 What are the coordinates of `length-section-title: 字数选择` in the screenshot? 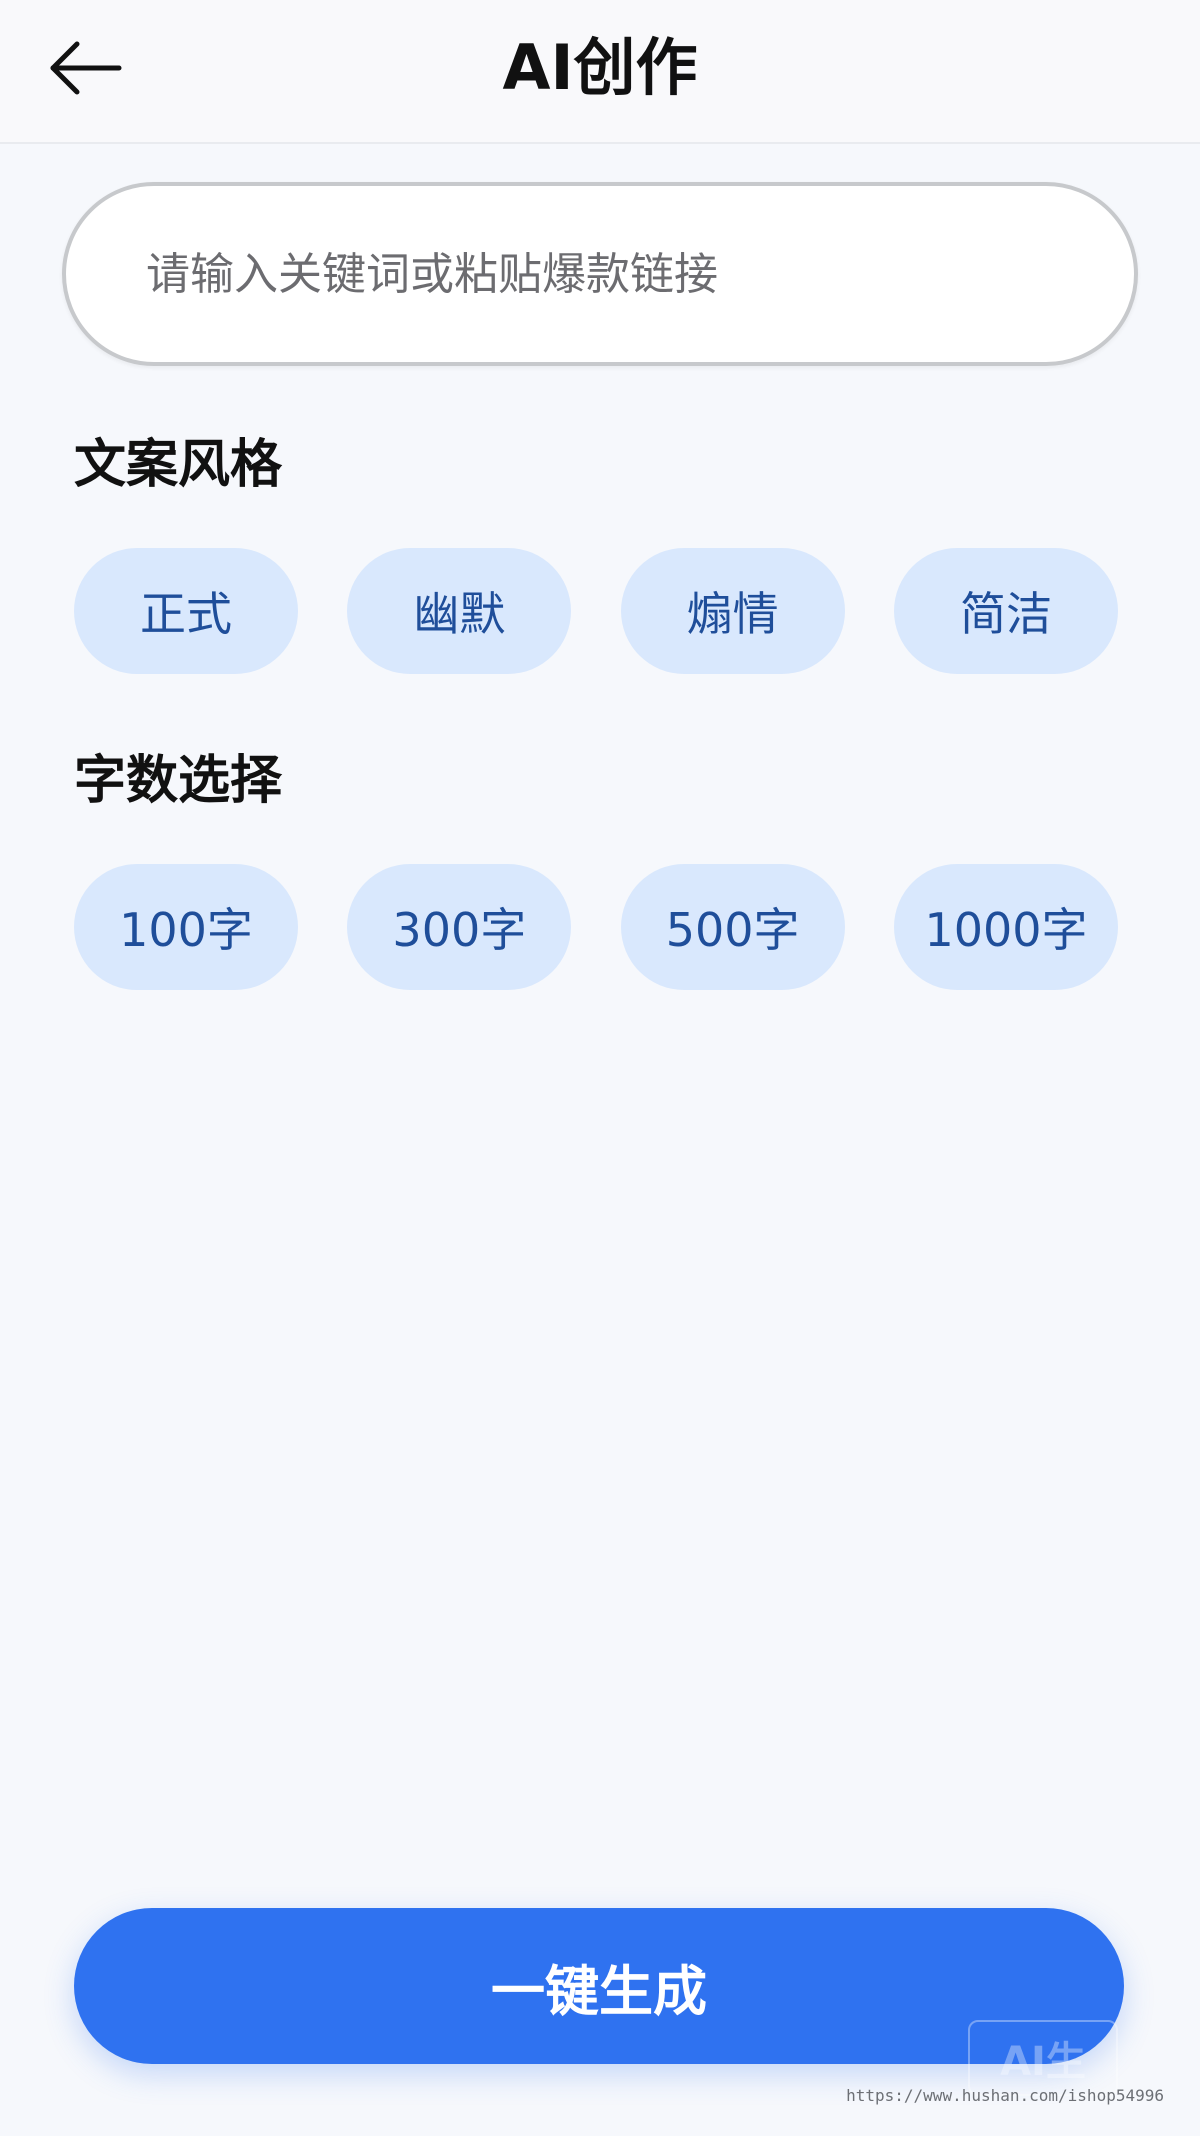 It's located at (178, 781).